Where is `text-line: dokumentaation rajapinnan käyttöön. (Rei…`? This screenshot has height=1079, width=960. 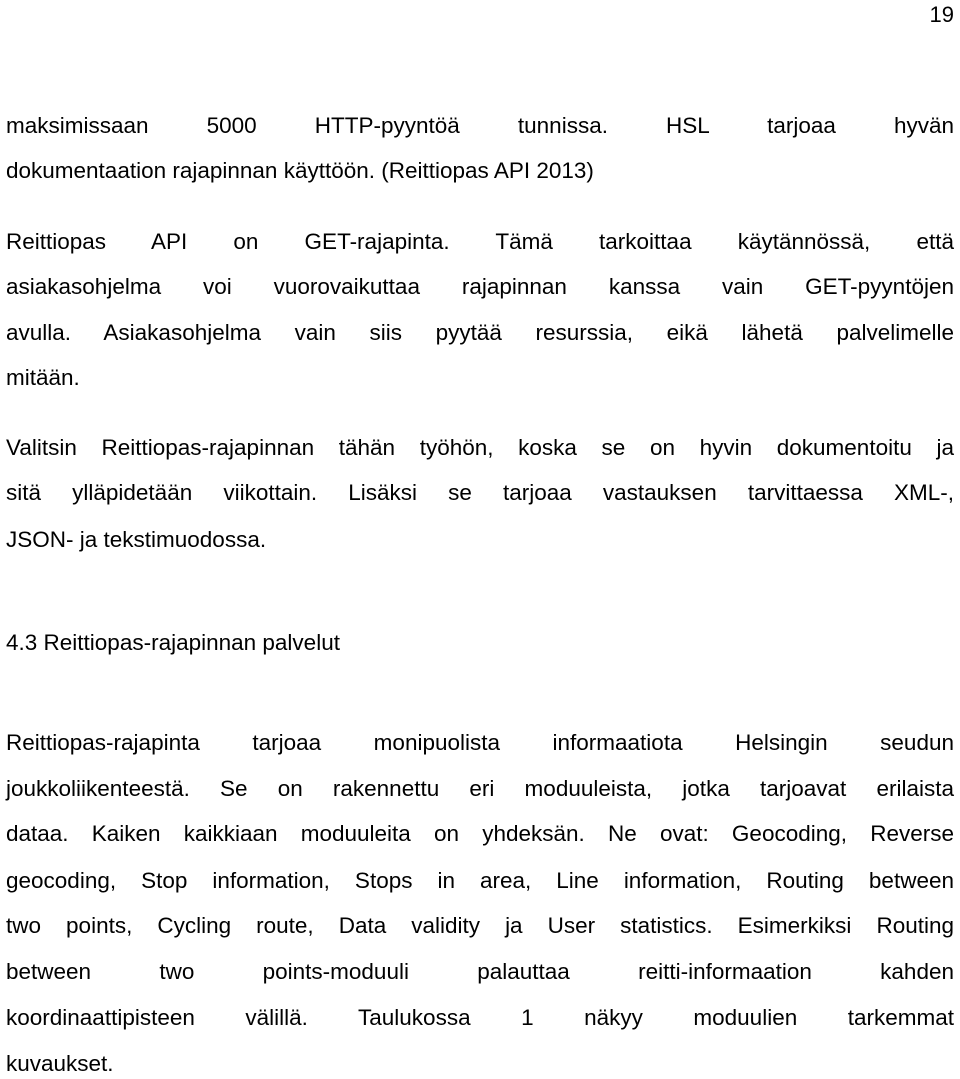 text-line: dokumentaation rajapinnan käyttöön. (Rei… is located at coordinates (300, 170).